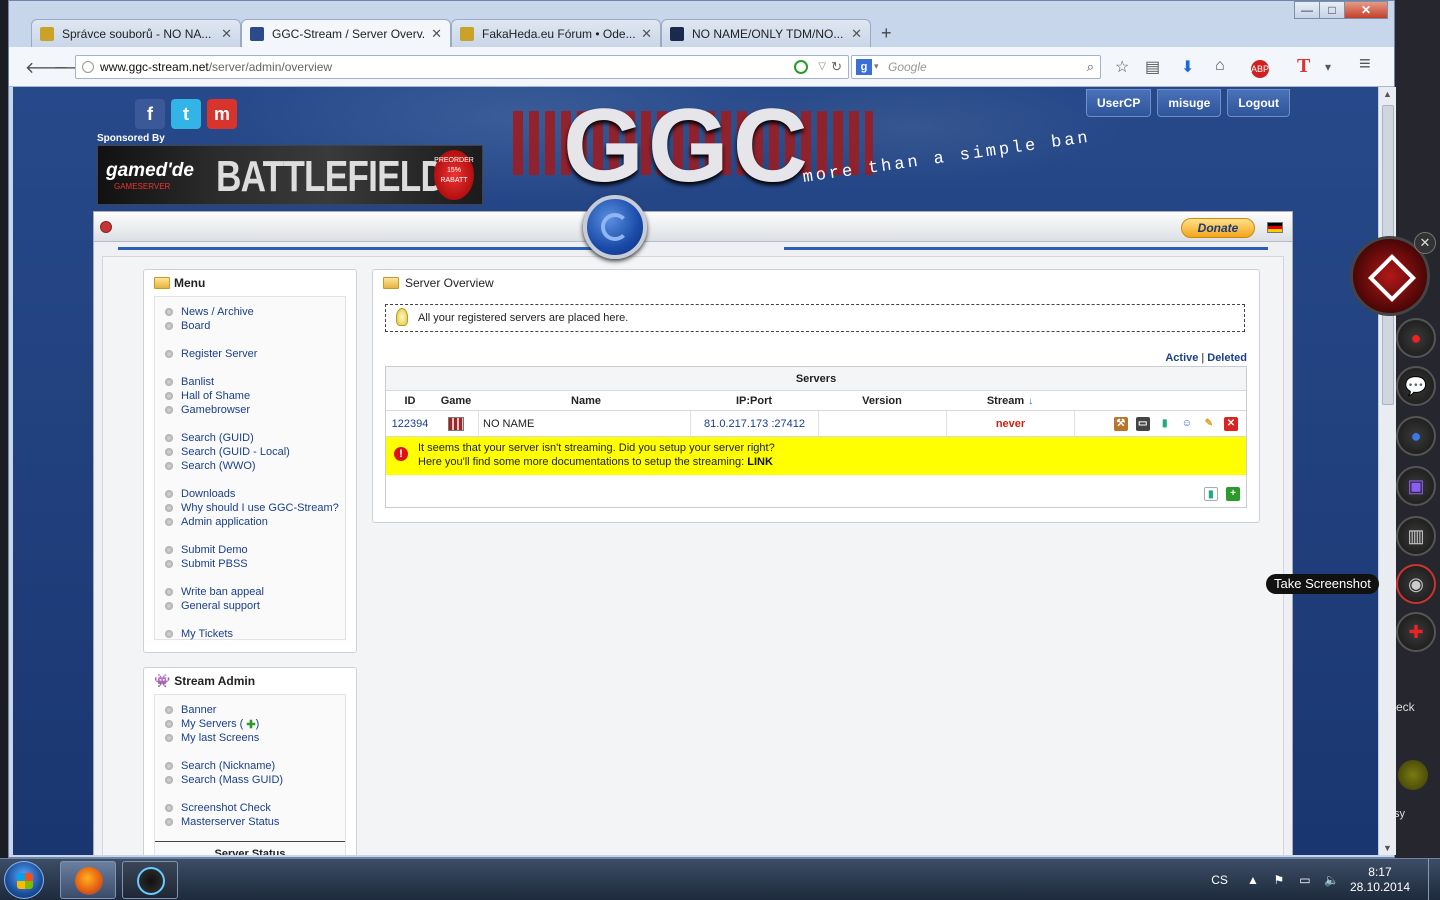  What do you see at coordinates (255, 396) in the screenshot?
I see `menu-item-hall-of-shame: Hall of Shame` at bounding box center [255, 396].